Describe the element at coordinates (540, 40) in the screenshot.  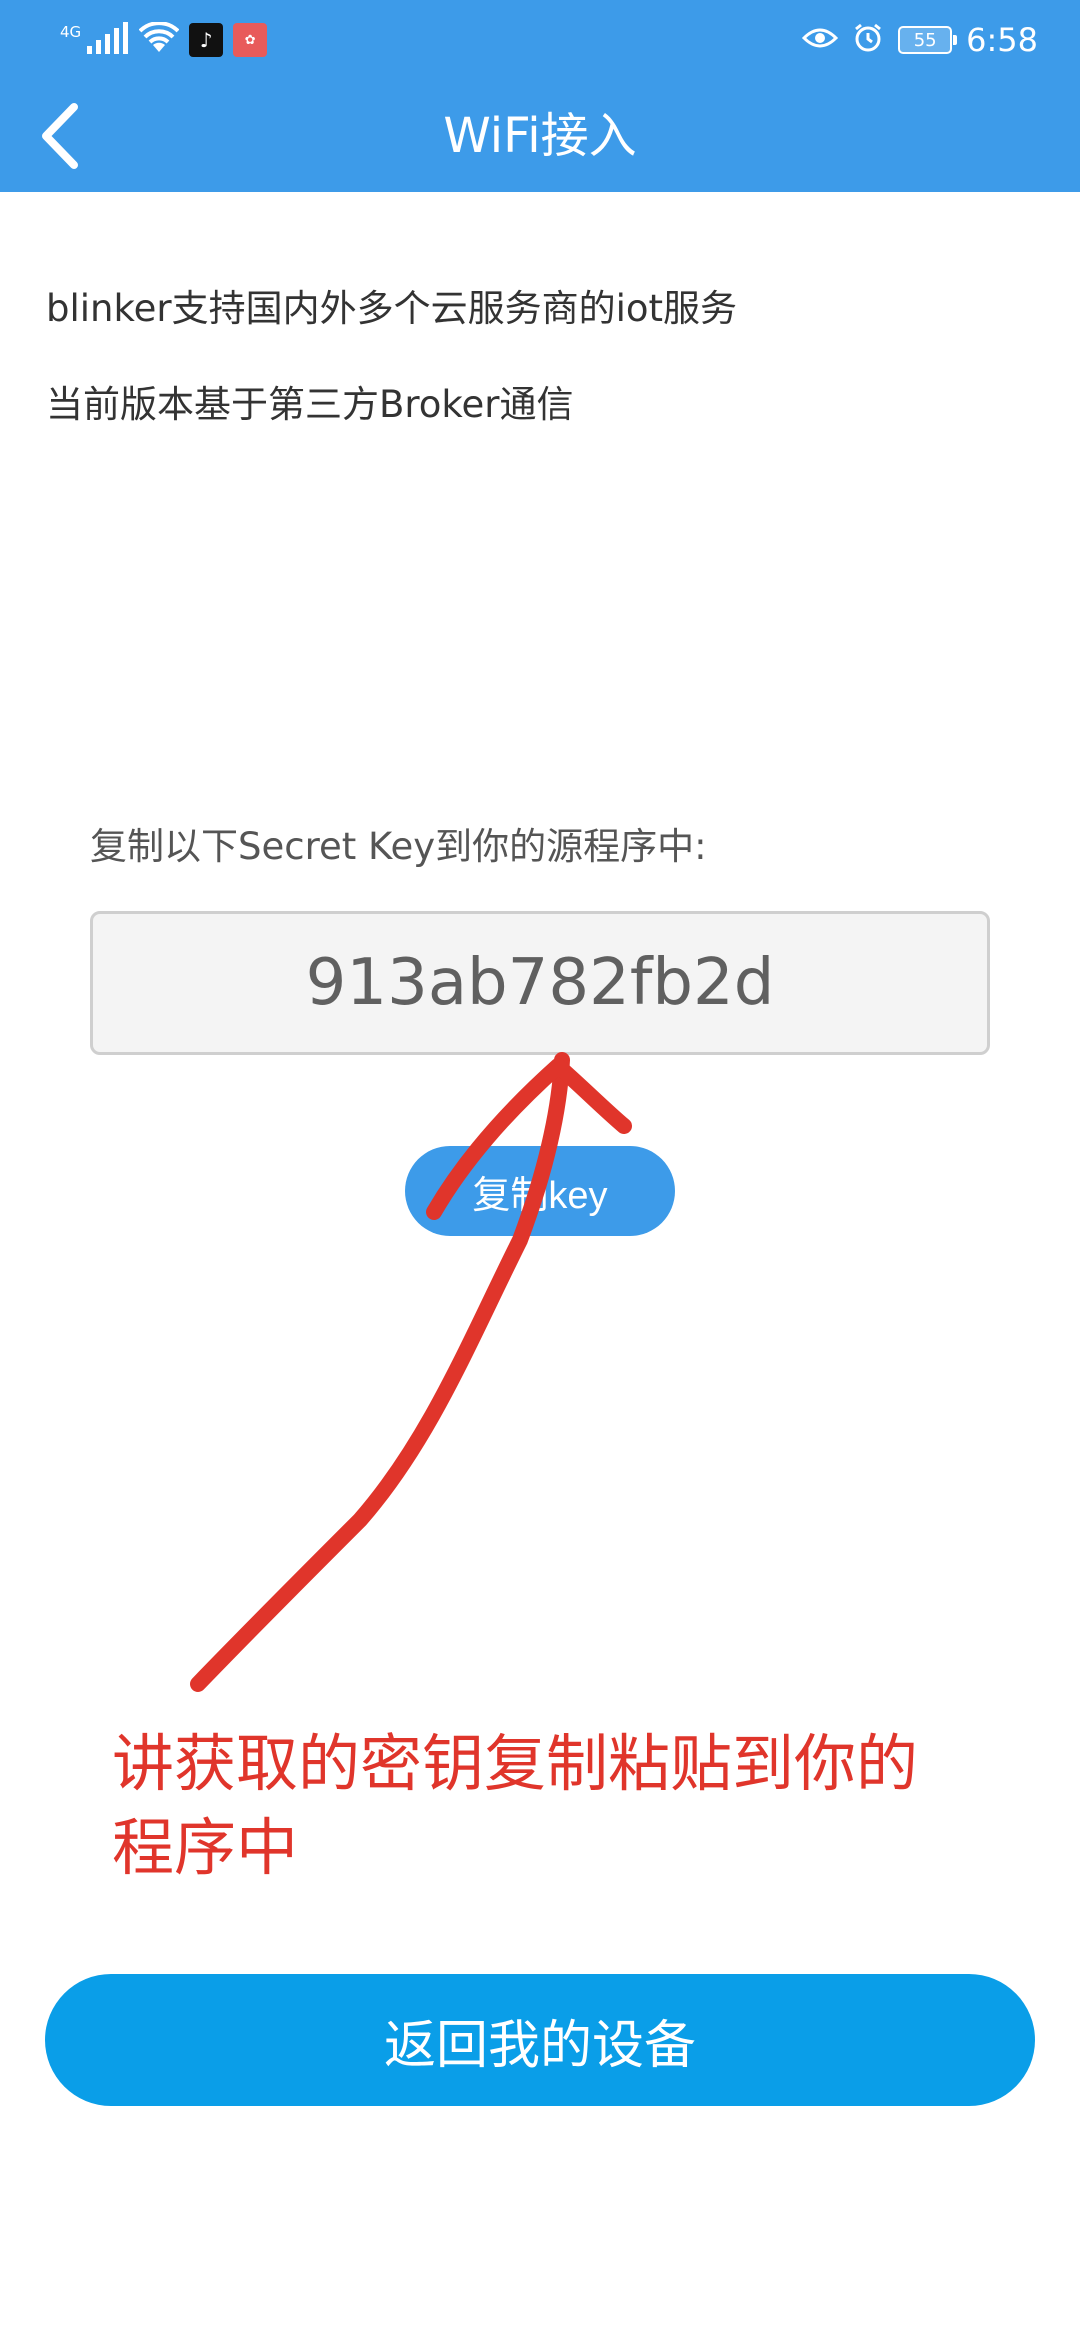
I see `status-bar: 4G ♪ ✿ 55 6:58` at that location.